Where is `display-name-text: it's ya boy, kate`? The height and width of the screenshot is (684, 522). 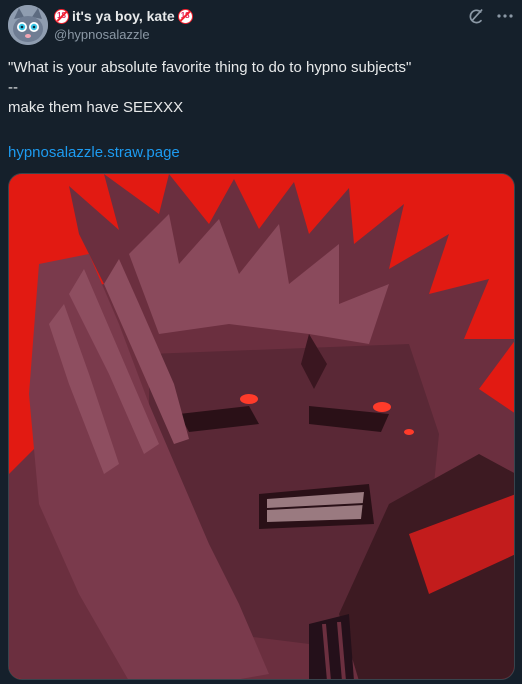 display-name-text: it's ya boy, kate is located at coordinates (123, 16).